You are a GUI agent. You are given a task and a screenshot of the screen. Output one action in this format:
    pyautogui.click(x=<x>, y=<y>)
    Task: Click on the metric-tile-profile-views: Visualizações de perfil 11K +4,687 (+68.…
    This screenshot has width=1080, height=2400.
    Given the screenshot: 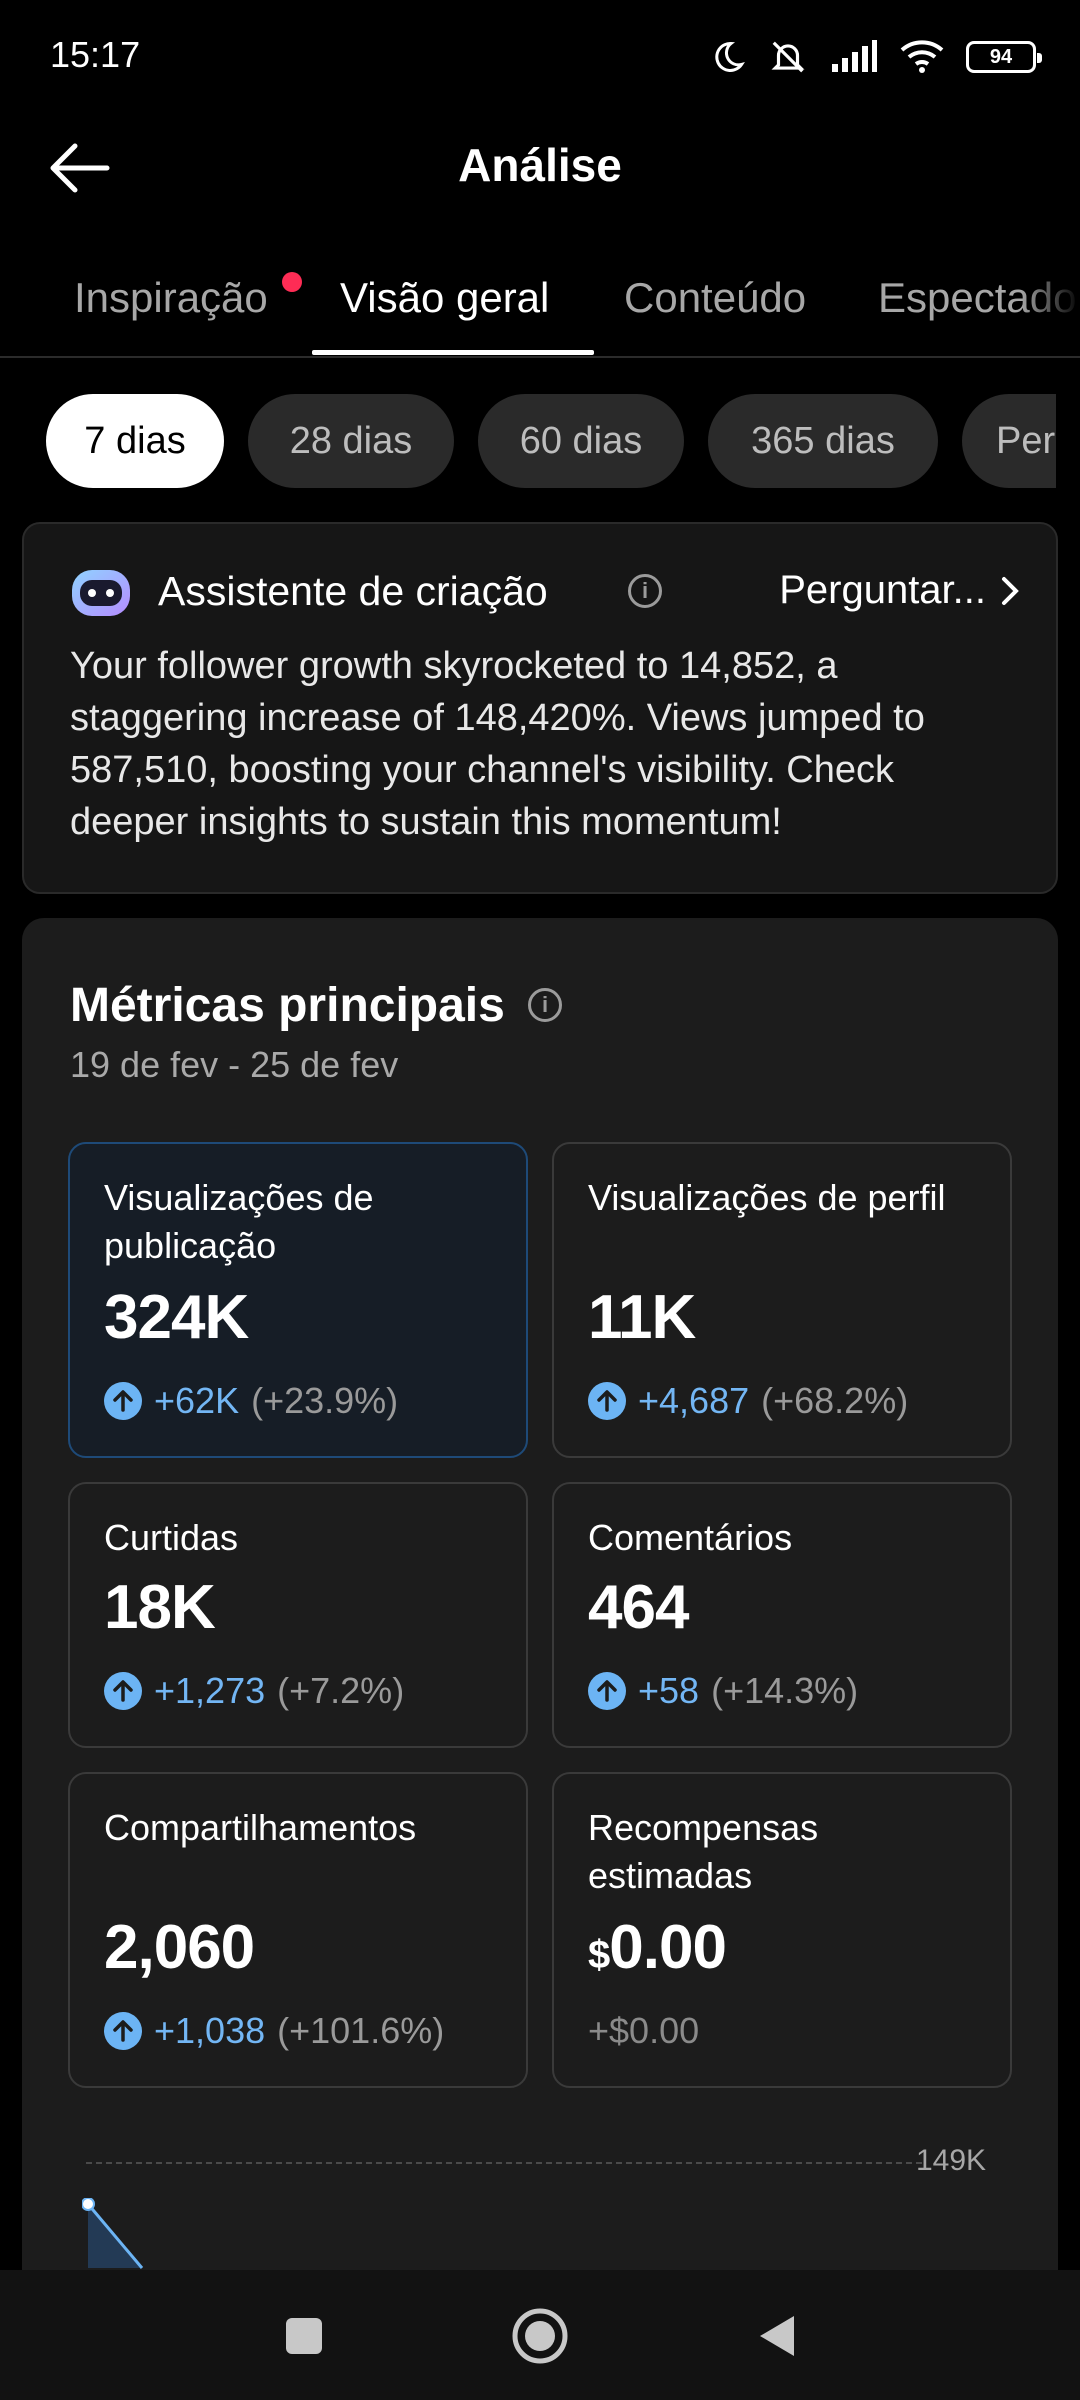 What is the action you would take?
    pyautogui.click(x=782, y=1300)
    